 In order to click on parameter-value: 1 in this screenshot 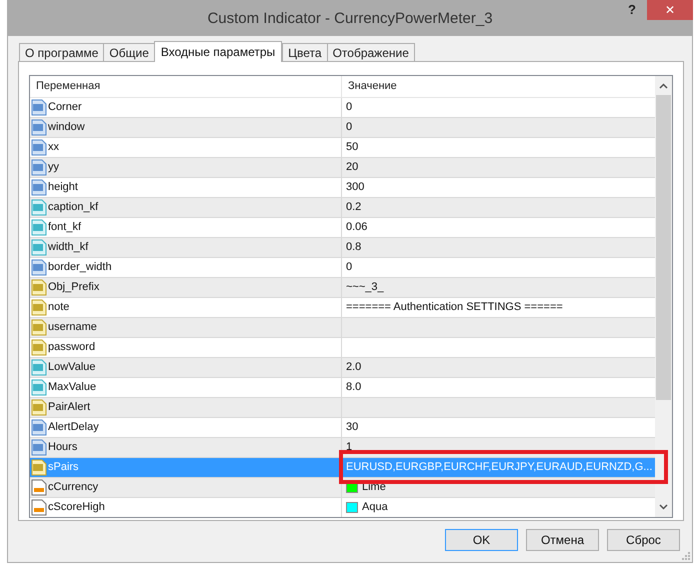, I will do `click(349, 448)`.